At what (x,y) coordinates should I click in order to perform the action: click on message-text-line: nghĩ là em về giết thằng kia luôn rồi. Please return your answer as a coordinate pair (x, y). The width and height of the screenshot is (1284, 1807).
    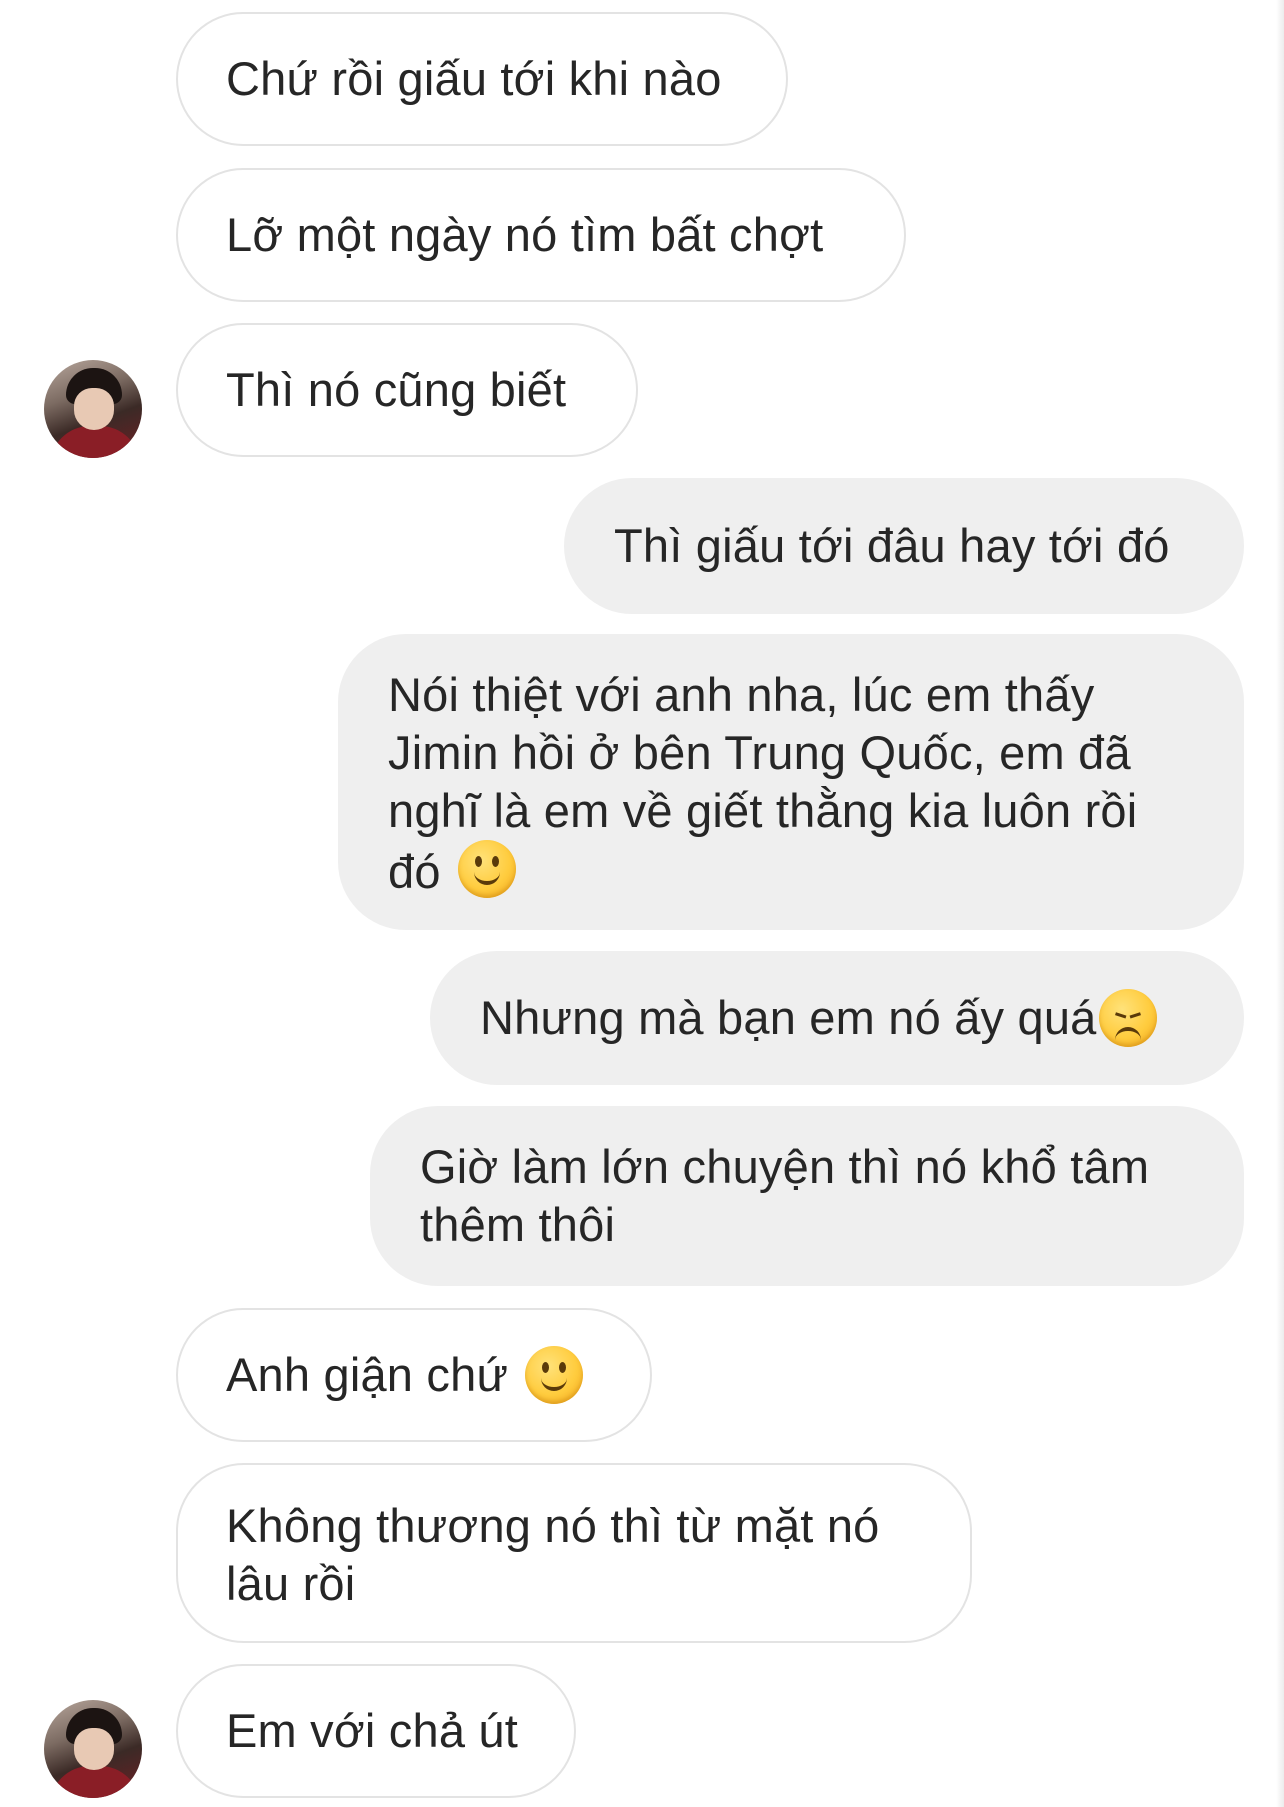
    Looking at the image, I should click on (763, 810).